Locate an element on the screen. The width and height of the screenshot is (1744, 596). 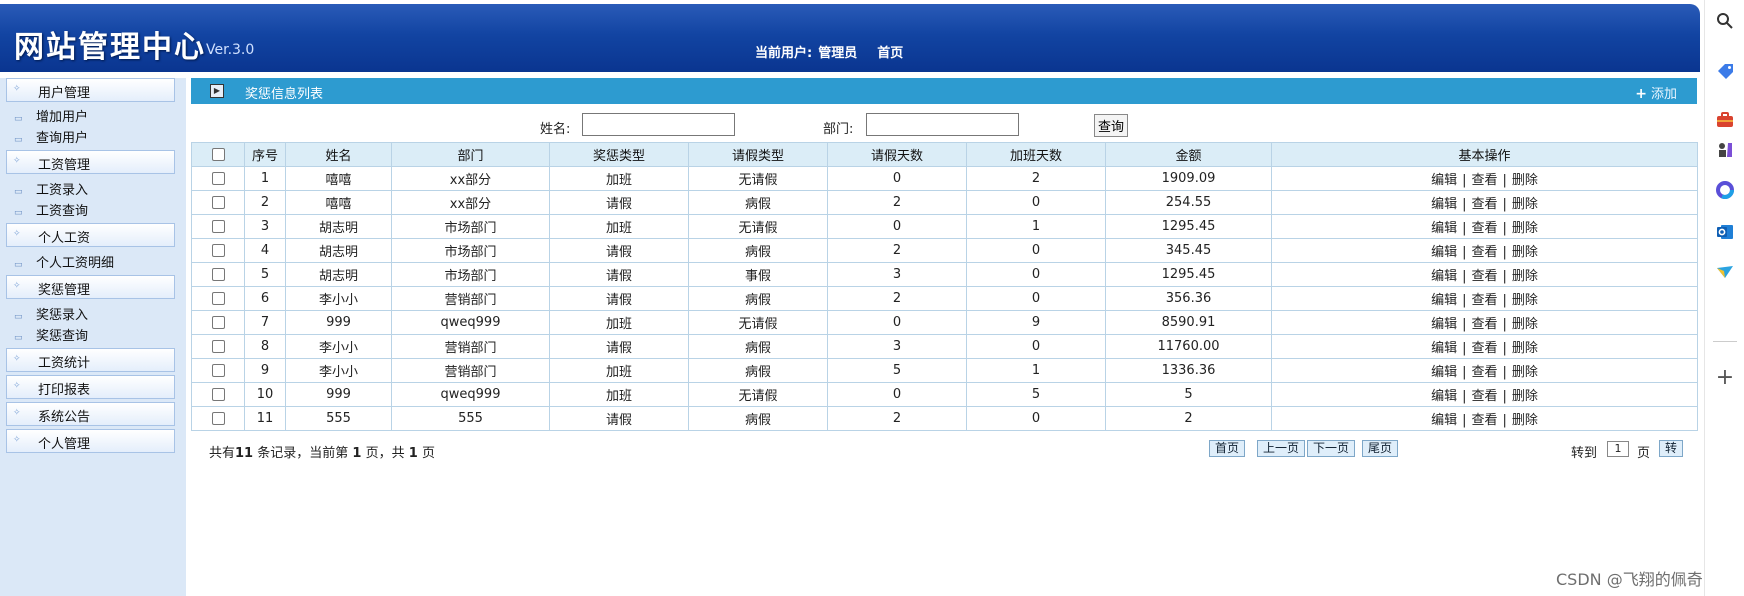
menu-item-query-user: ▭ 查询用户 is located at coordinates (51, 137).